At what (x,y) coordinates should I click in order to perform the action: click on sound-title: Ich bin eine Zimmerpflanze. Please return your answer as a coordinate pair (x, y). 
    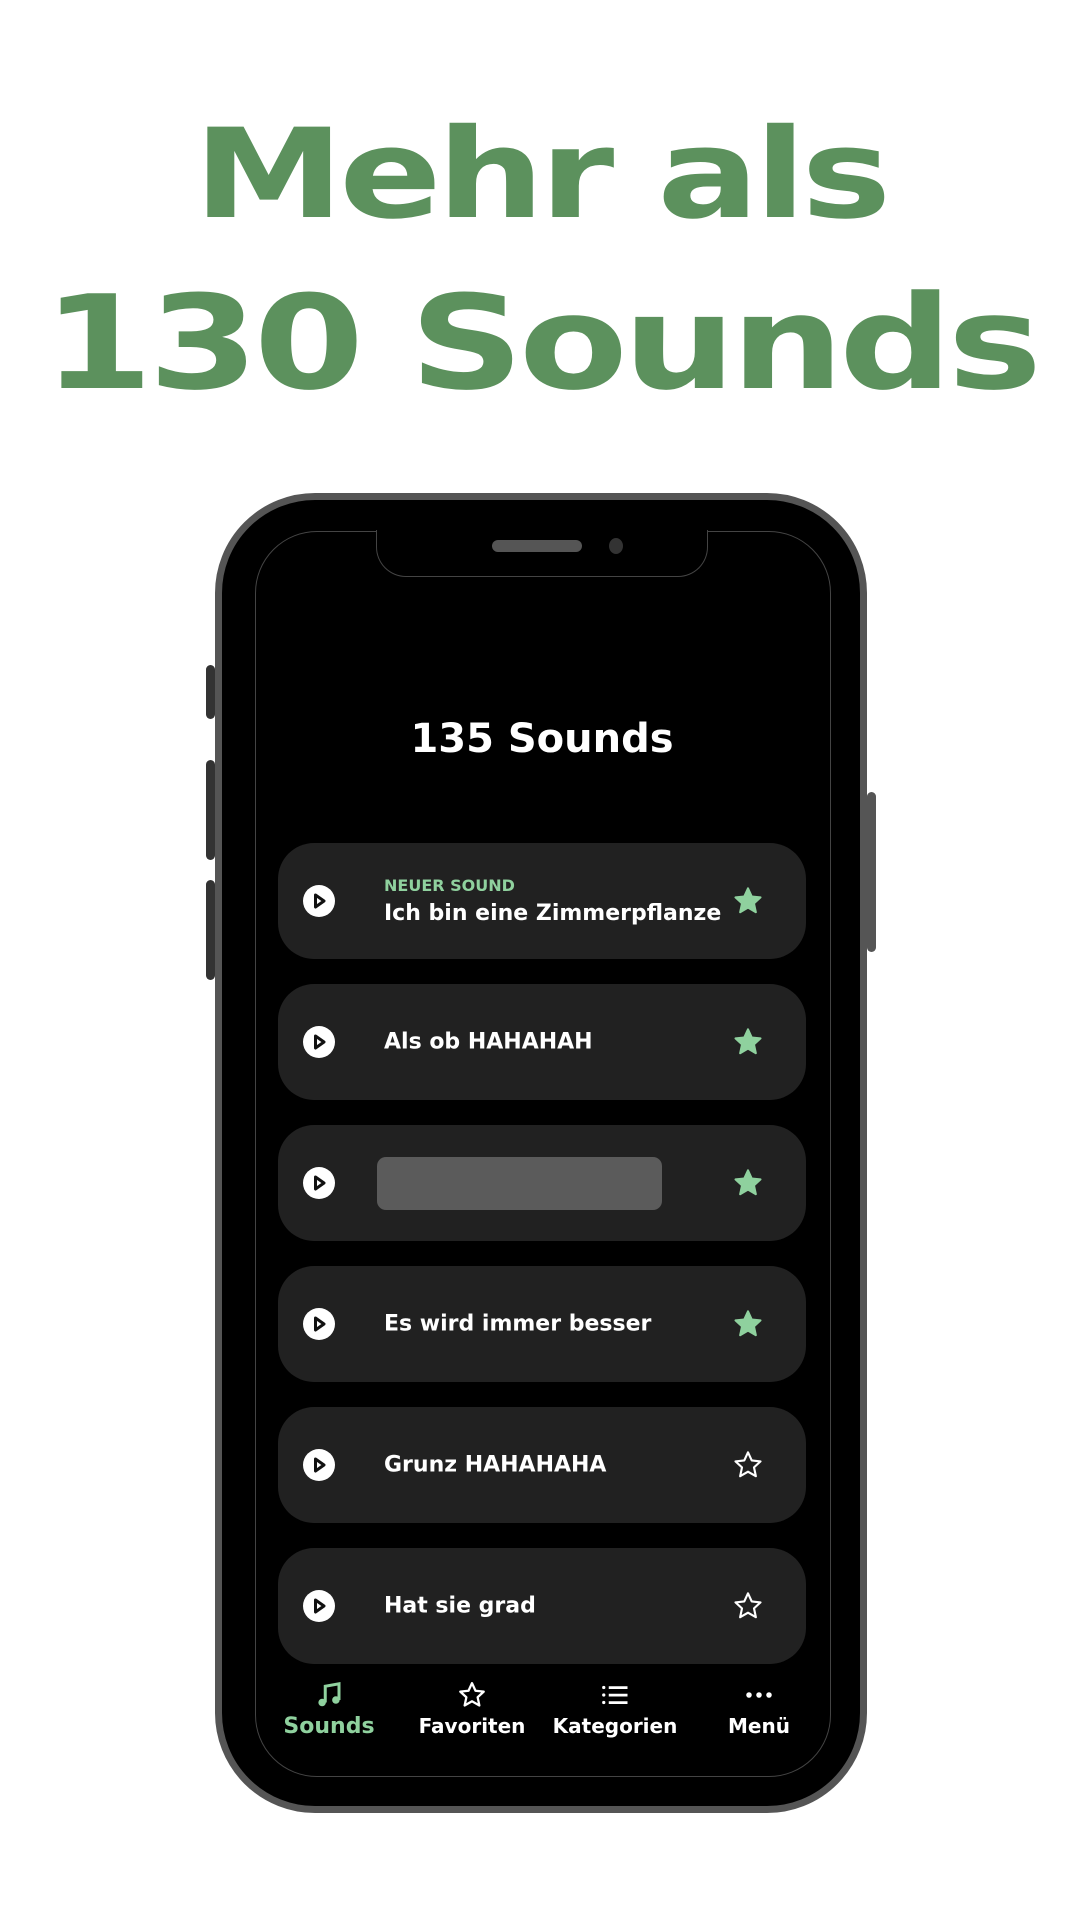
    Looking at the image, I should click on (553, 913).